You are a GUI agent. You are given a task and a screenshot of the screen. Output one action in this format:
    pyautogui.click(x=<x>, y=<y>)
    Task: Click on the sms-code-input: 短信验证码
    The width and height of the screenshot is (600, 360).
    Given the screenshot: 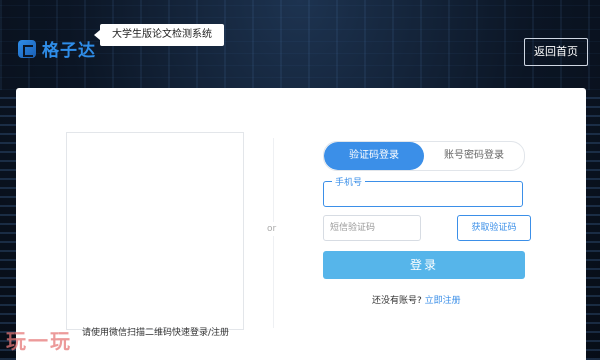 What is the action you would take?
    pyautogui.click(x=372, y=228)
    